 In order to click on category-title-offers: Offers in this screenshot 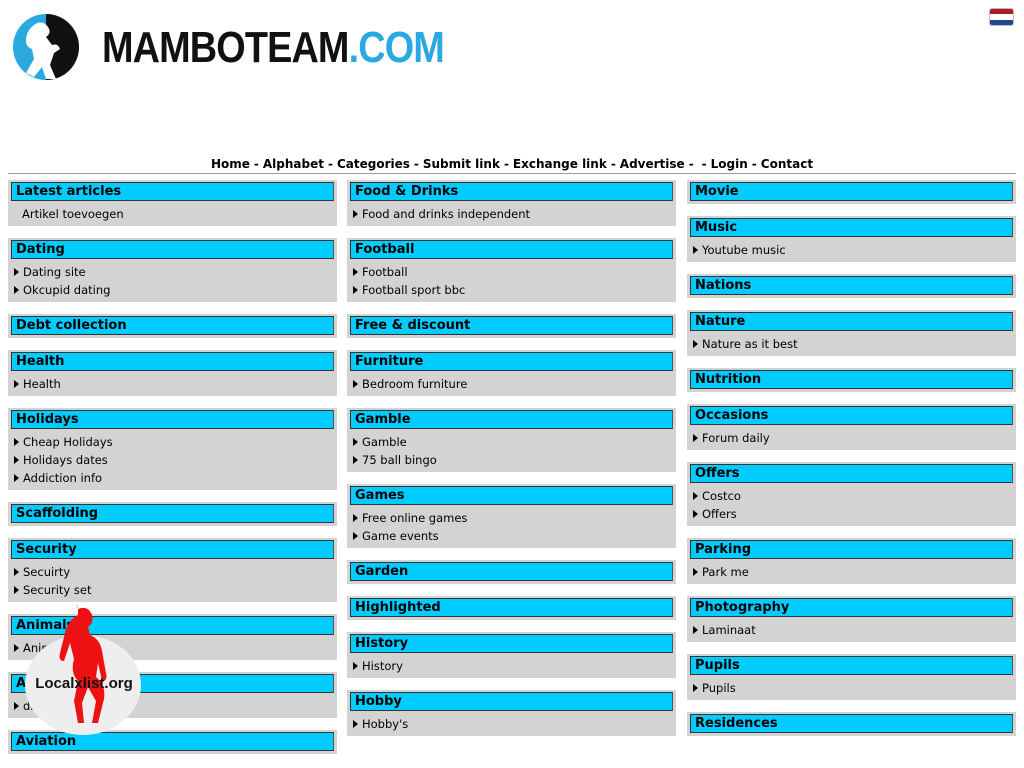, I will do `click(851, 473)`.